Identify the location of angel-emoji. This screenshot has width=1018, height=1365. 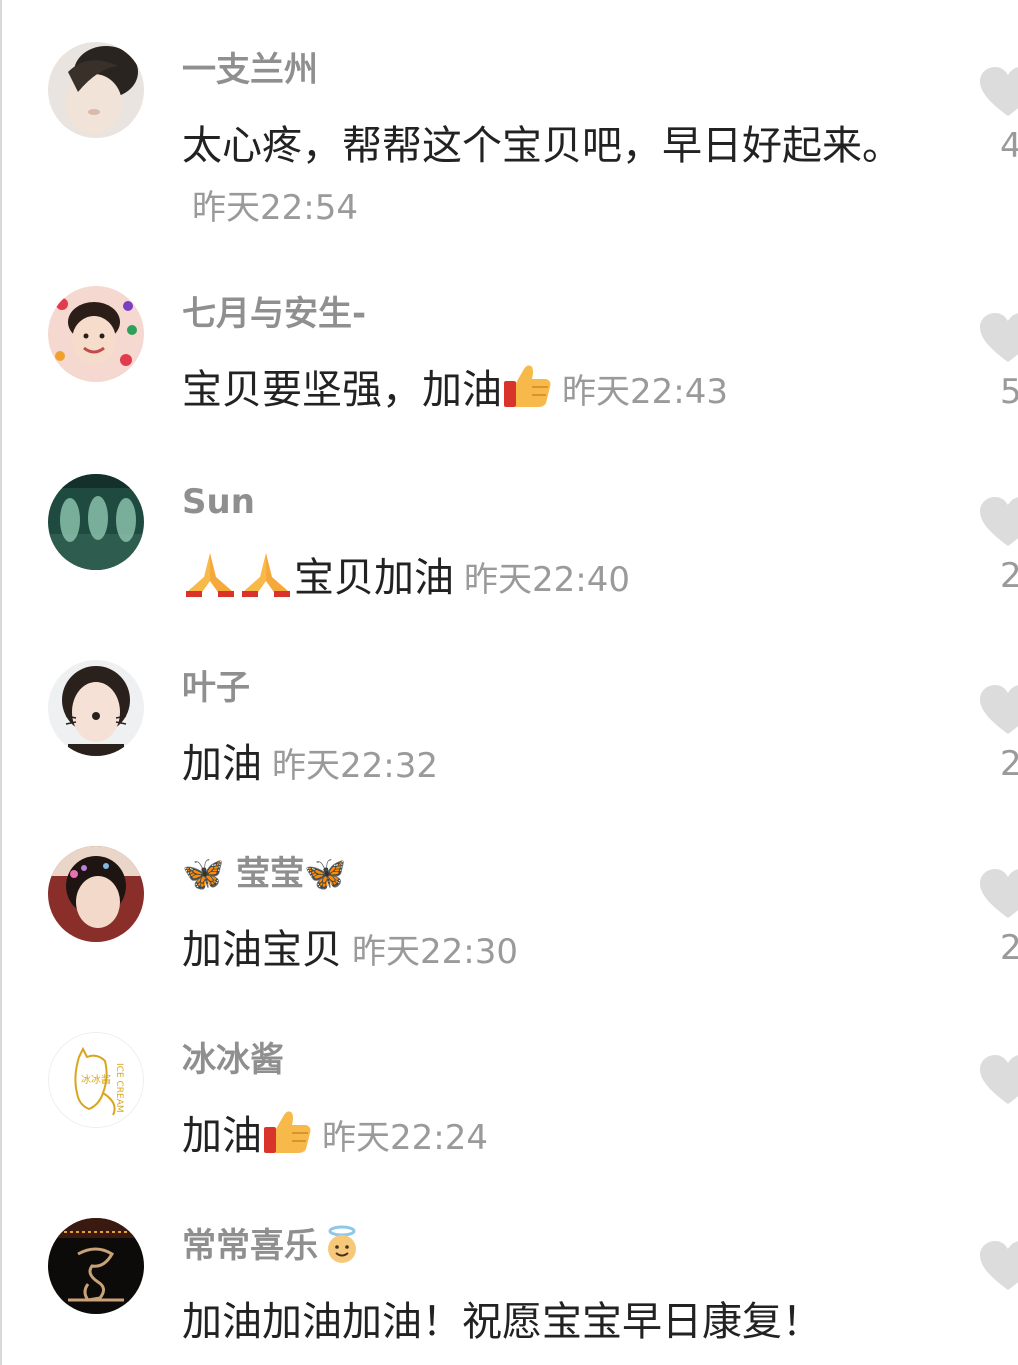
(342, 1245).